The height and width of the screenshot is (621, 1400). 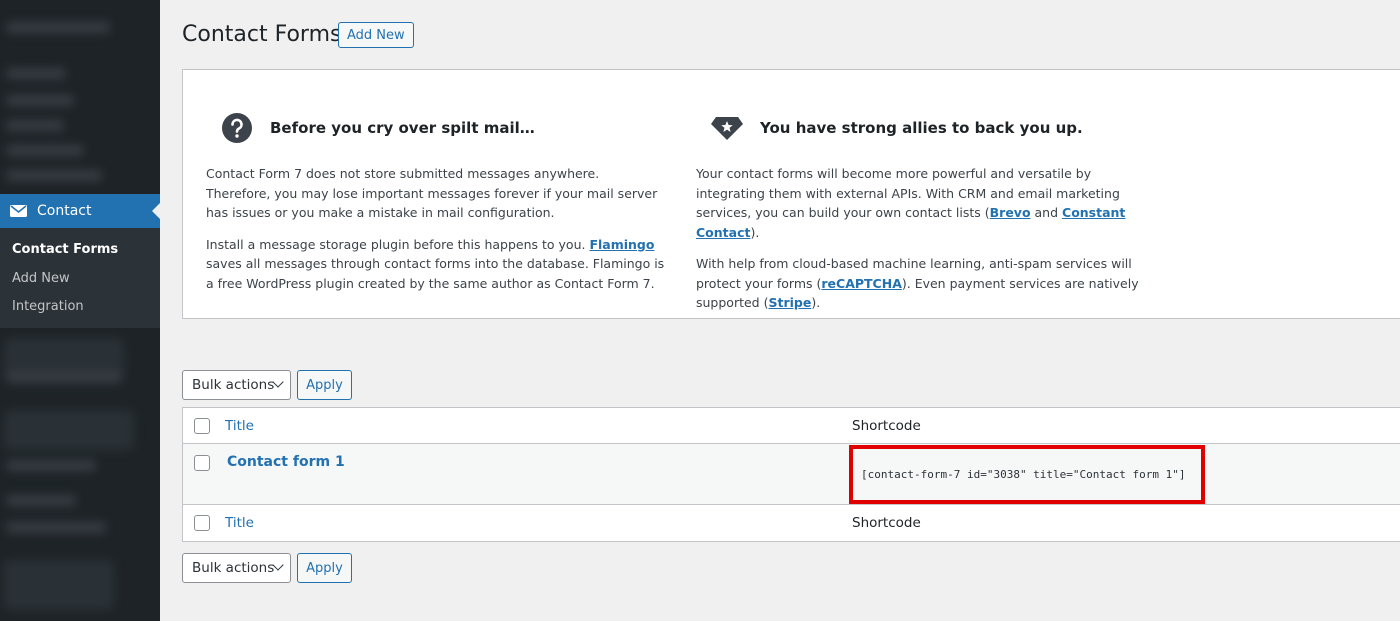 What do you see at coordinates (239, 523) in the screenshot?
I see `column-footer-title: Title` at bounding box center [239, 523].